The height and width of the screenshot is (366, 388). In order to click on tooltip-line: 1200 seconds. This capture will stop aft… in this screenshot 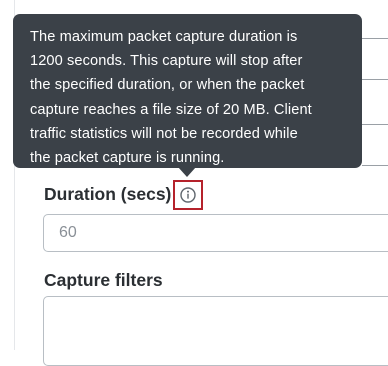, I will do `click(166, 61)`.